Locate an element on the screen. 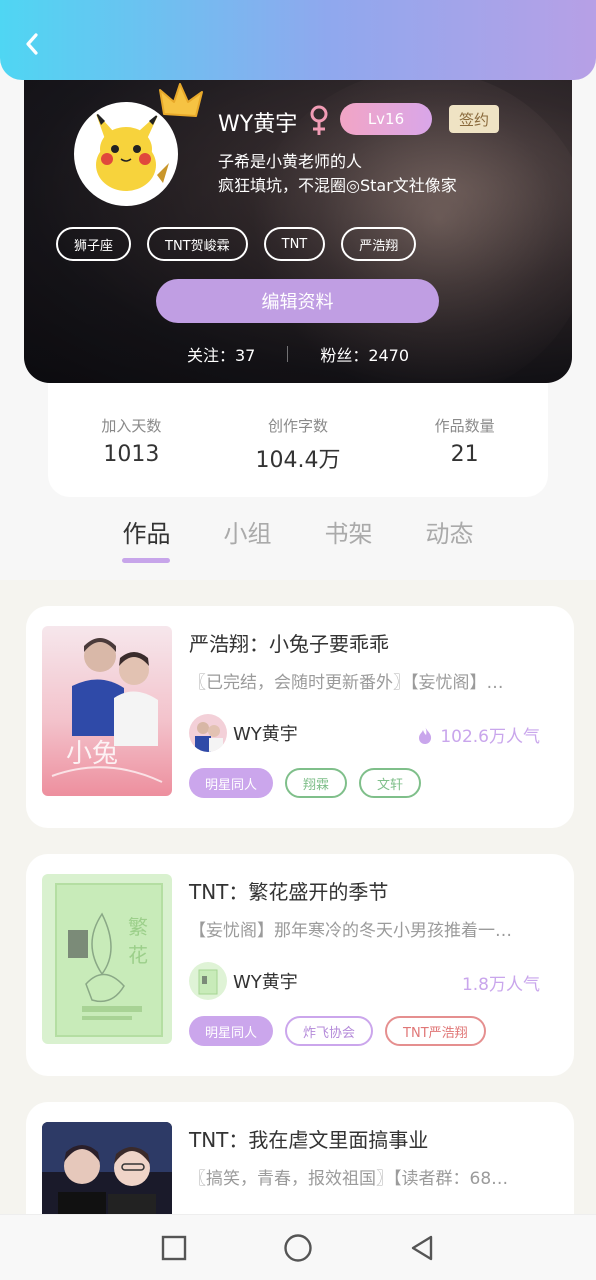  popularity-value: 102.6万人气 is located at coordinates (490, 737).